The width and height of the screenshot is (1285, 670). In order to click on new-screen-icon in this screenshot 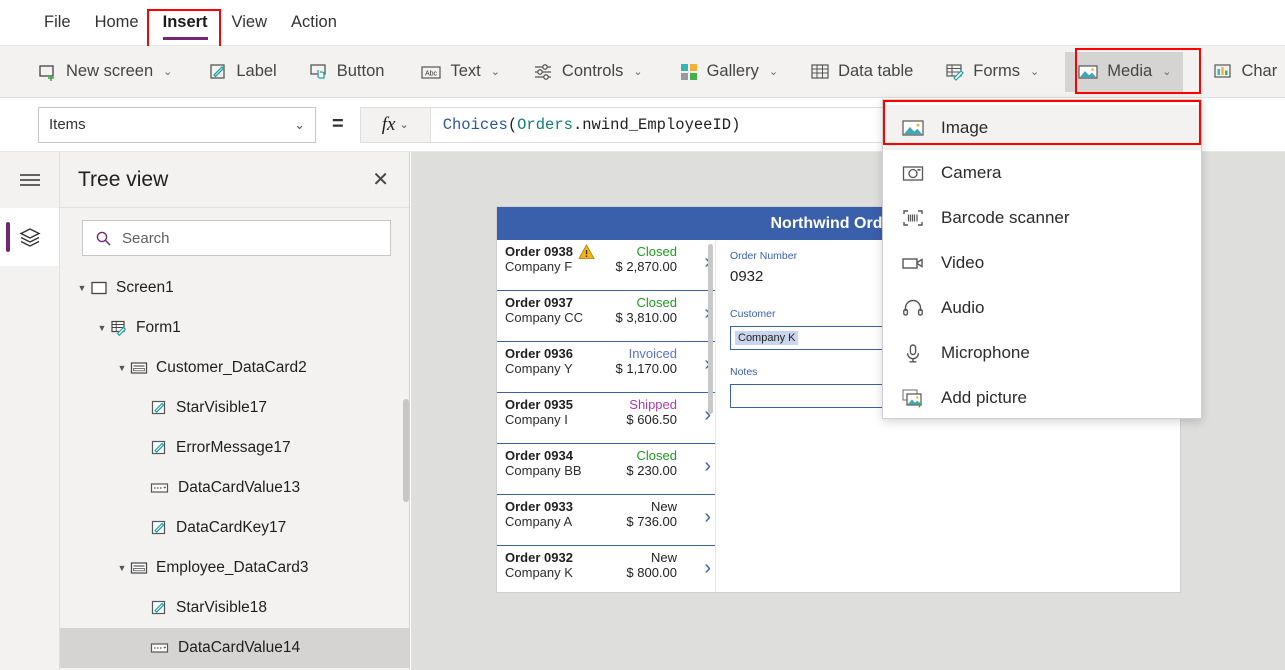, I will do `click(48, 72)`.